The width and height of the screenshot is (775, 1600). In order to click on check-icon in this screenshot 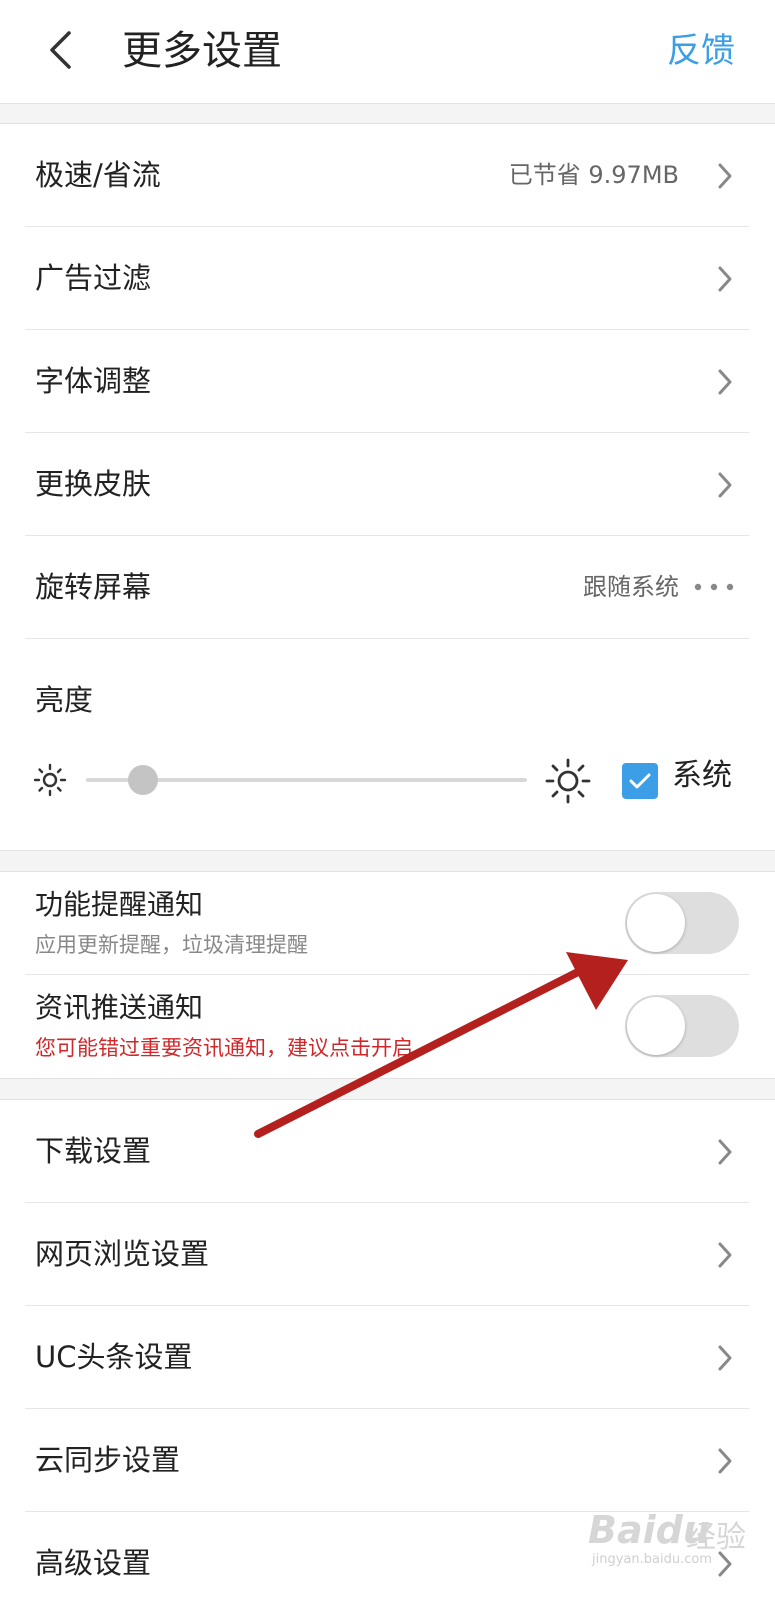, I will do `click(640, 781)`.